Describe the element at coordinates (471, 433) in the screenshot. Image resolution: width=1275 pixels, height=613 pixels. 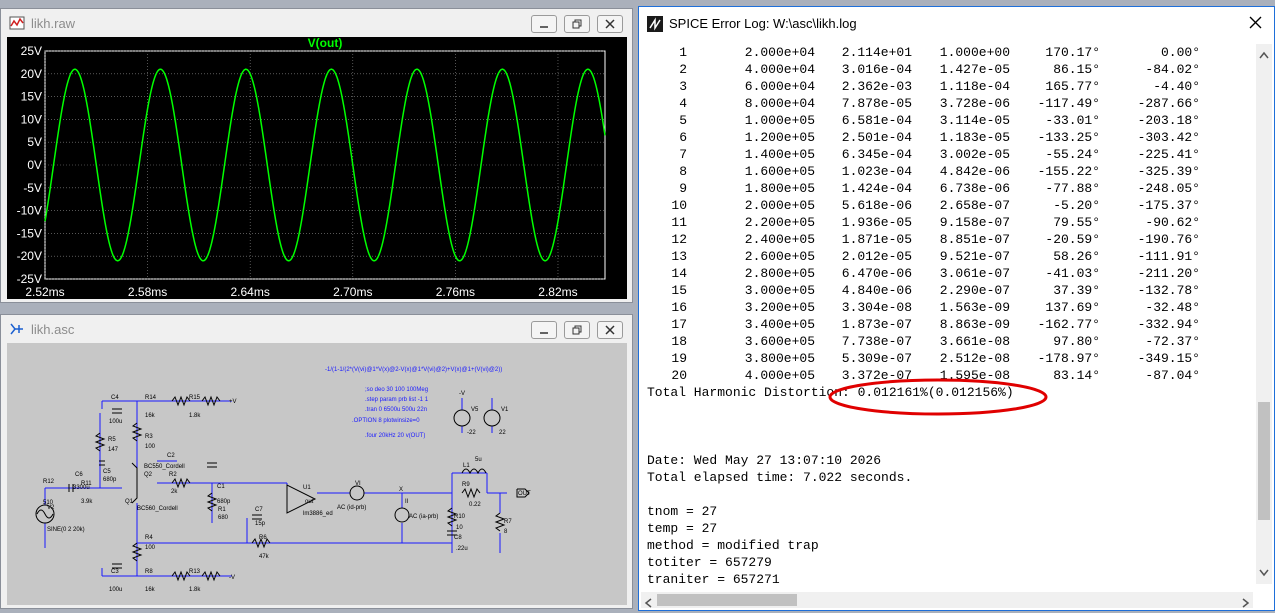
I see `svg-text: -22` at that location.